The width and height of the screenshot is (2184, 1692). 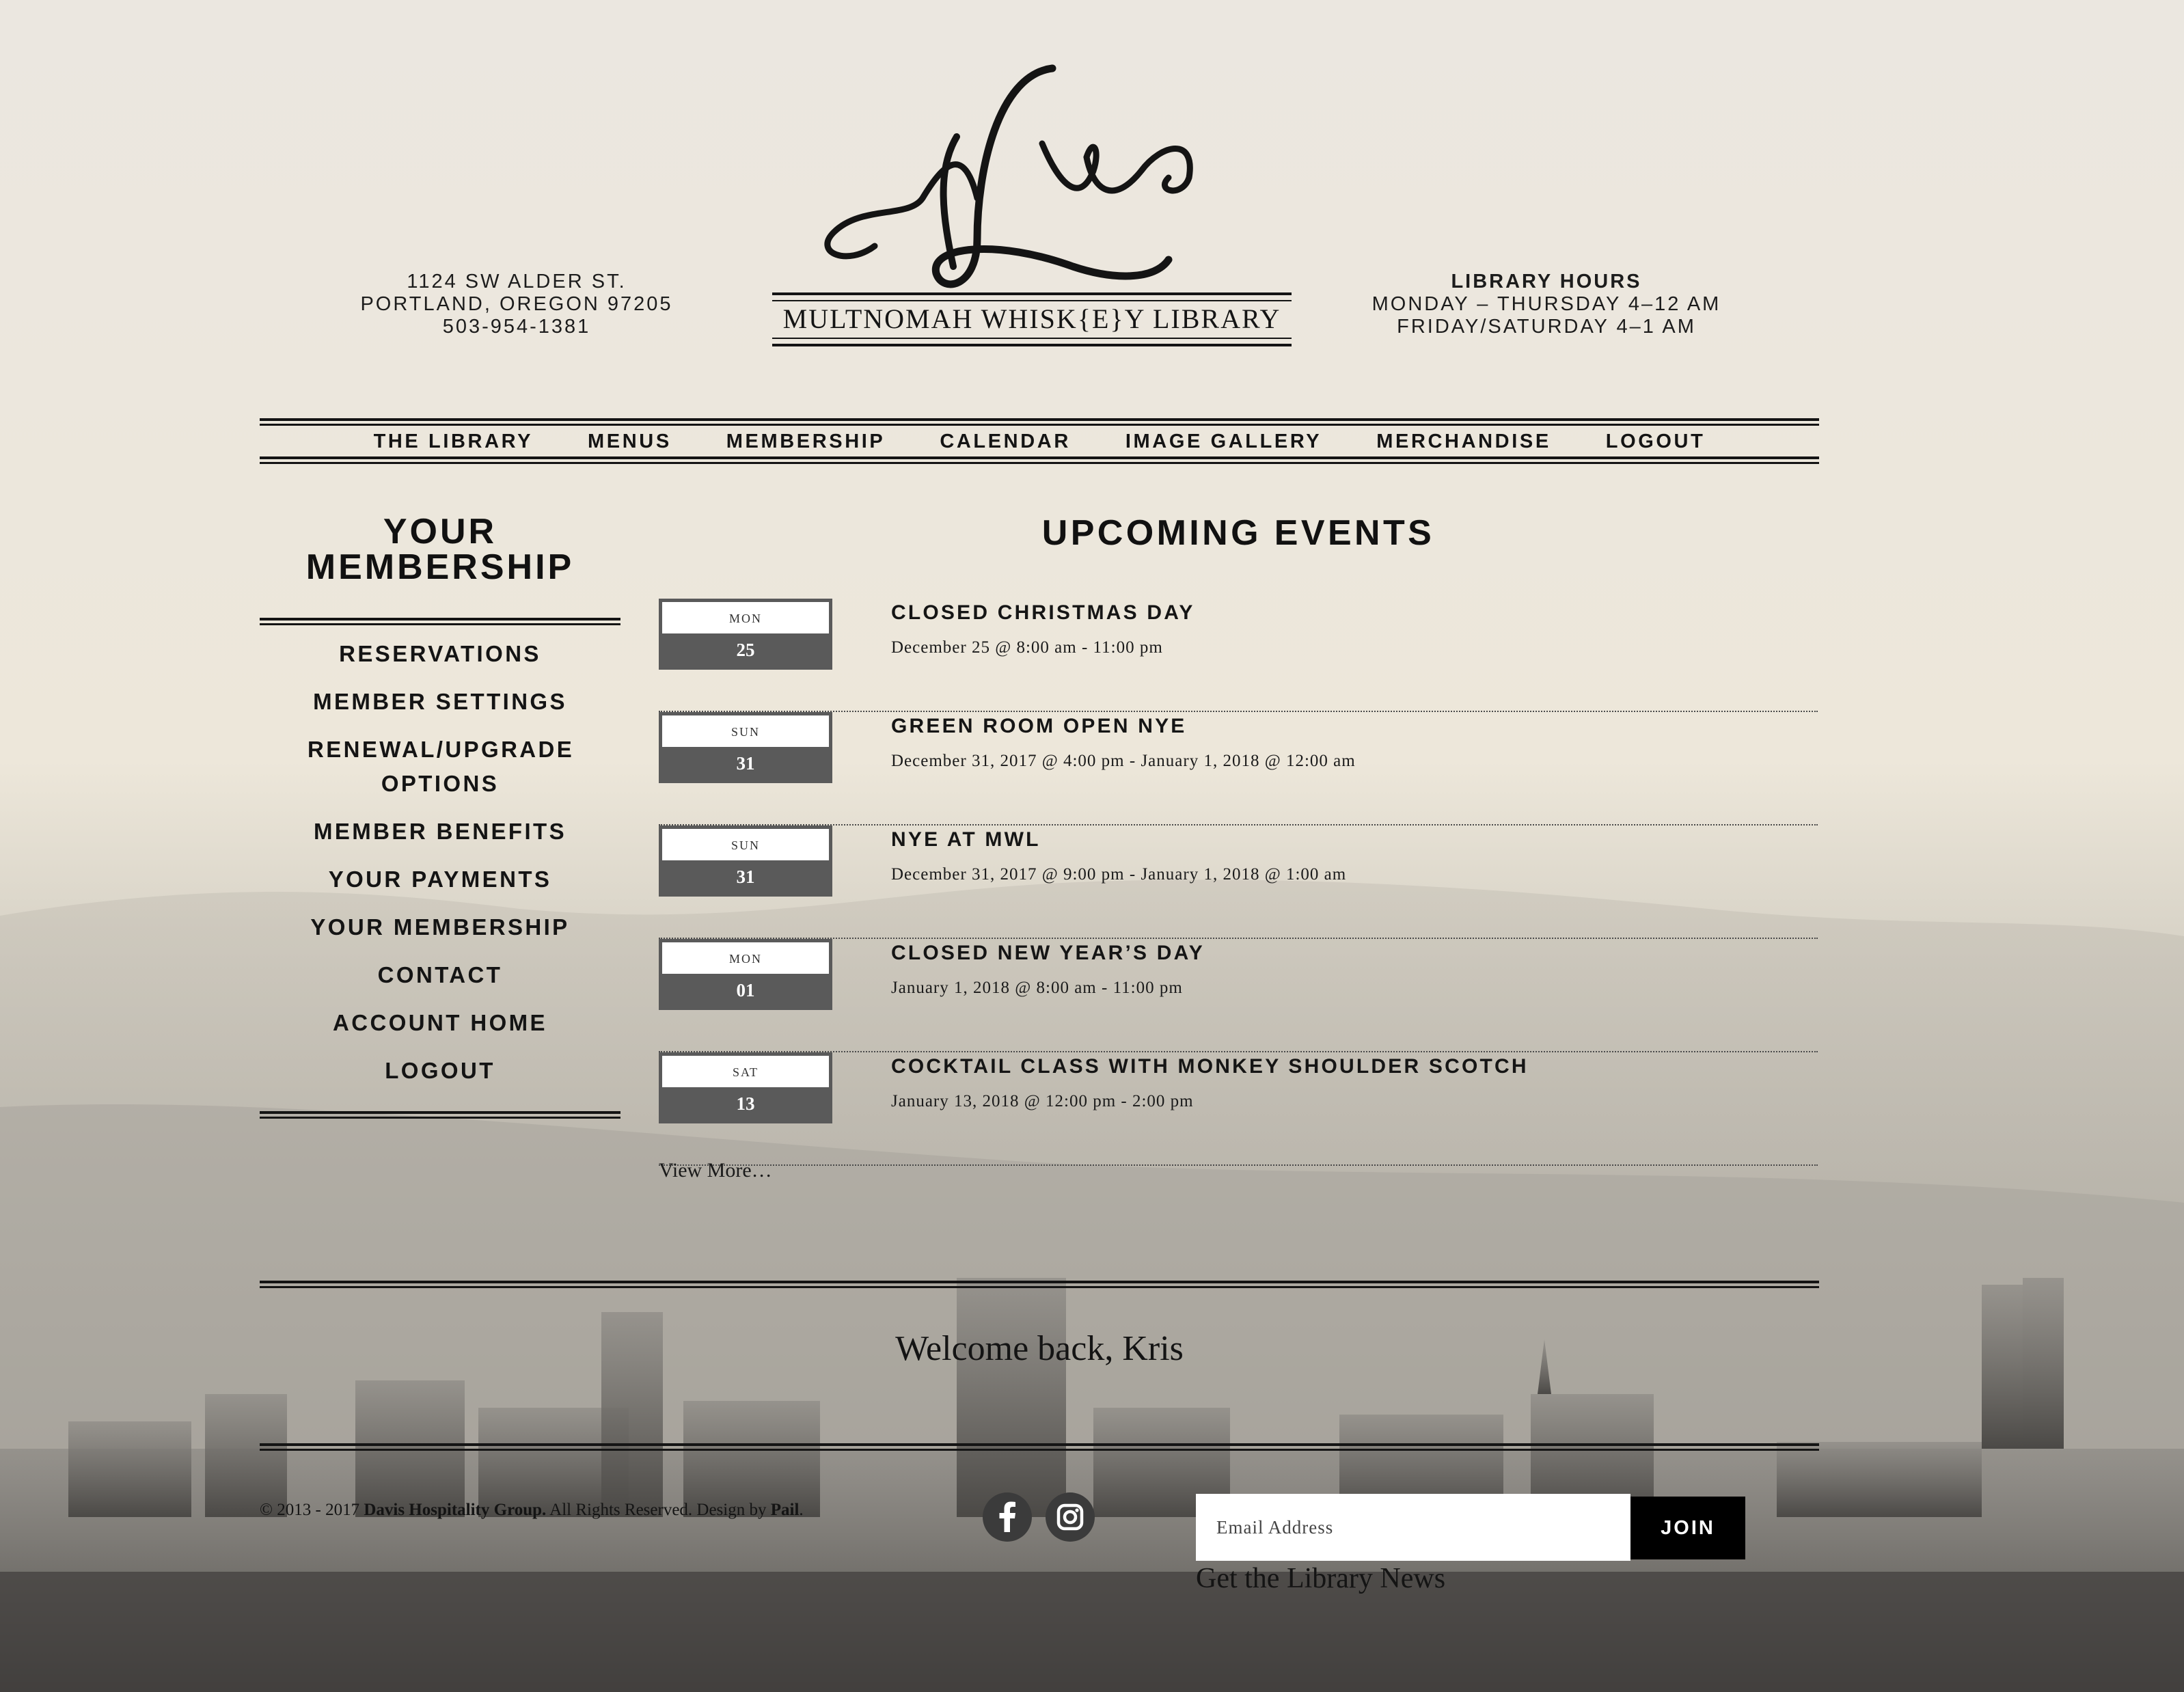 What do you see at coordinates (1005, 442) in the screenshot?
I see `nav-calendar: CALENDAR` at bounding box center [1005, 442].